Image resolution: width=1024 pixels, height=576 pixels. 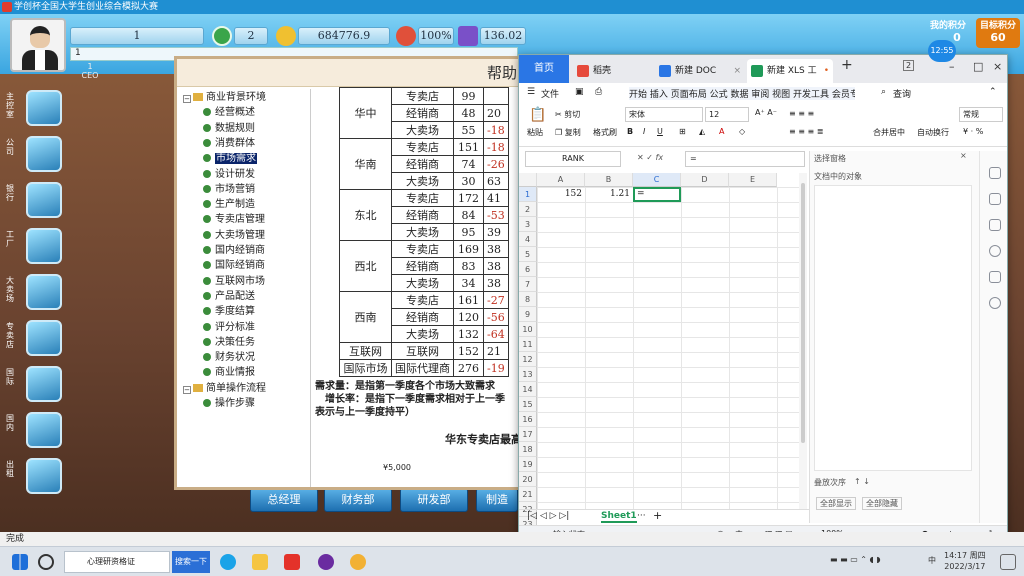 I want to click on formula-input: =, so click(x=745, y=159).